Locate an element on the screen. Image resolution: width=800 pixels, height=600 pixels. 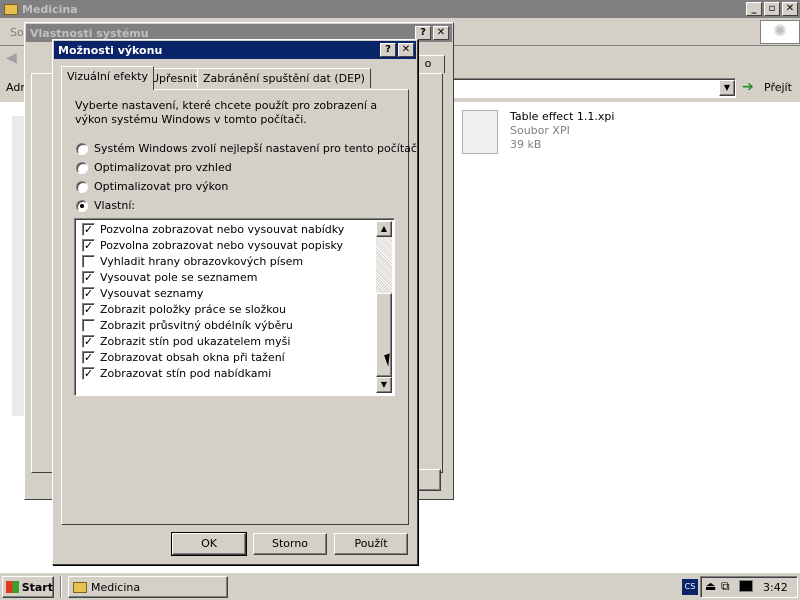
effect-item: ✓ Zobrazovat obsah okna při tažení is located at coordinates (183, 357).